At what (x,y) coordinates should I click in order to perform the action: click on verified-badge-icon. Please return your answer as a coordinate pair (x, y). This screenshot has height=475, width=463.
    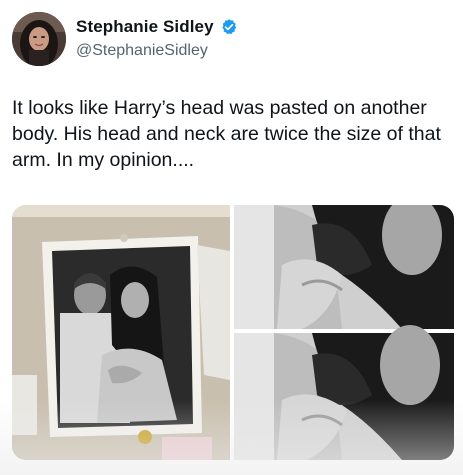
    Looking at the image, I should click on (229, 27).